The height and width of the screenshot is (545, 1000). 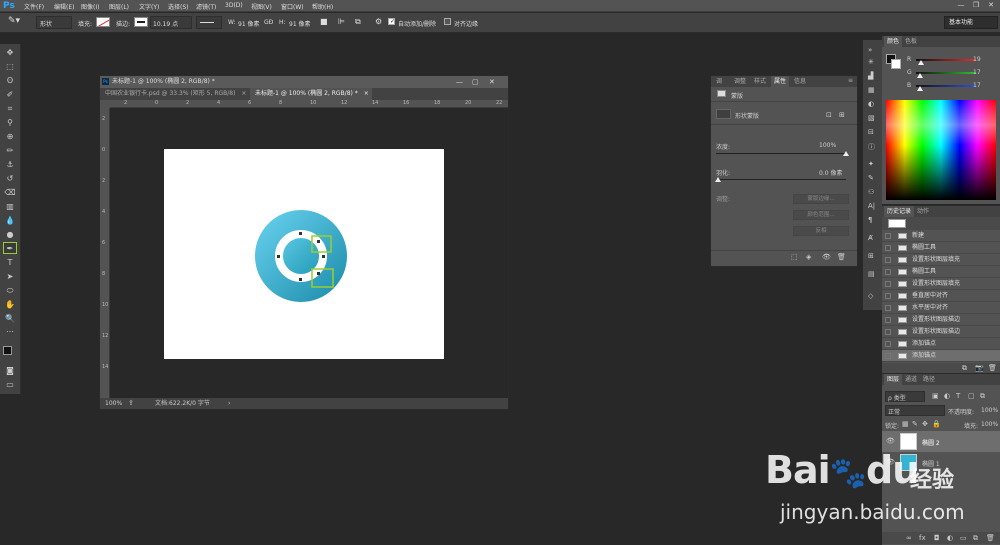 I want to click on menu-type: 文字(Y), so click(x=149, y=6).